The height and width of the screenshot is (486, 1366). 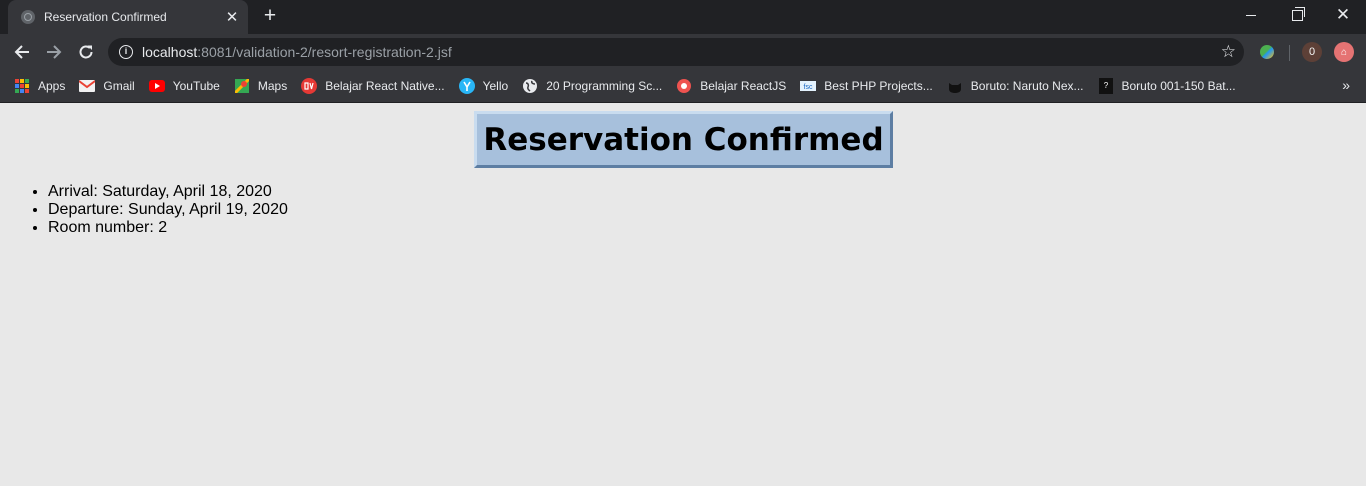 What do you see at coordinates (1228, 52) in the screenshot?
I see `bookmark-star-icon: ☆` at bounding box center [1228, 52].